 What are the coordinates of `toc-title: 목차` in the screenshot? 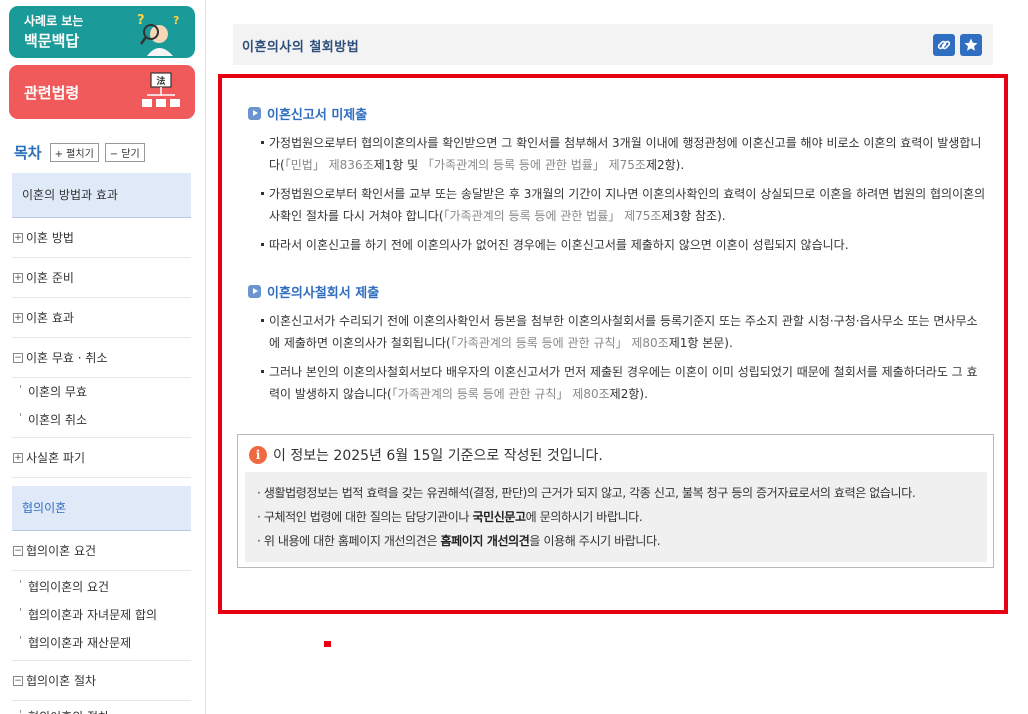 It's located at (28, 153).